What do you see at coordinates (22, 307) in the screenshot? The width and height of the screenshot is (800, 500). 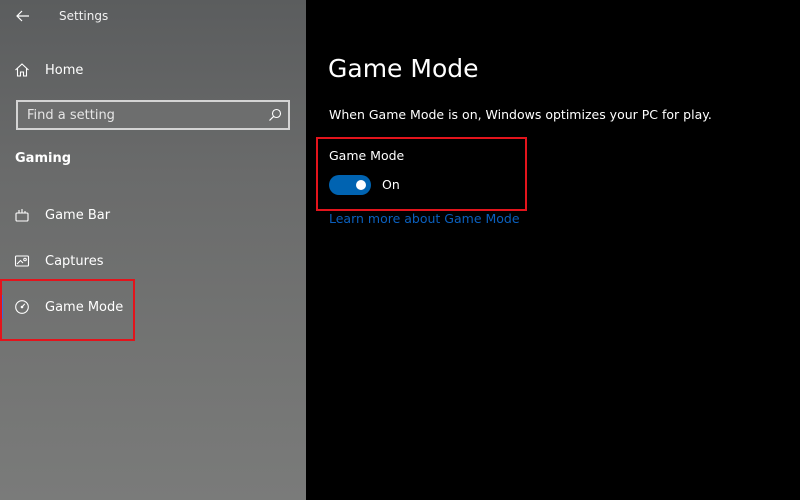 I see `game-mode-icon` at bounding box center [22, 307].